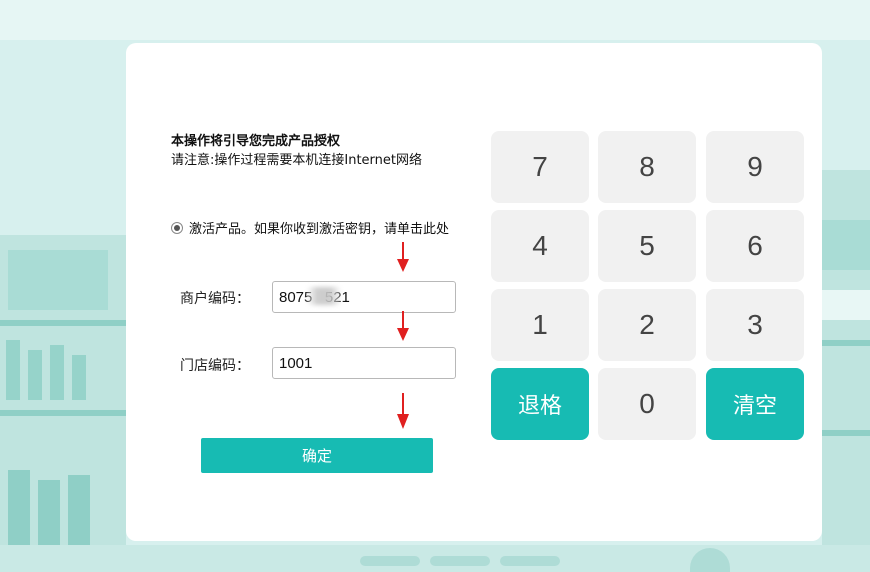 The image size is (870, 572). Describe the element at coordinates (647, 167) in the screenshot. I see `key-8: 8` at that location.